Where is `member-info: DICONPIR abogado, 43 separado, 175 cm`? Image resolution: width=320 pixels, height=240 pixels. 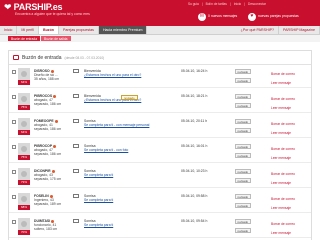 member-info: DICONPIR abogado, 43 separado, 175 cm is located at coordinates (52, 175).